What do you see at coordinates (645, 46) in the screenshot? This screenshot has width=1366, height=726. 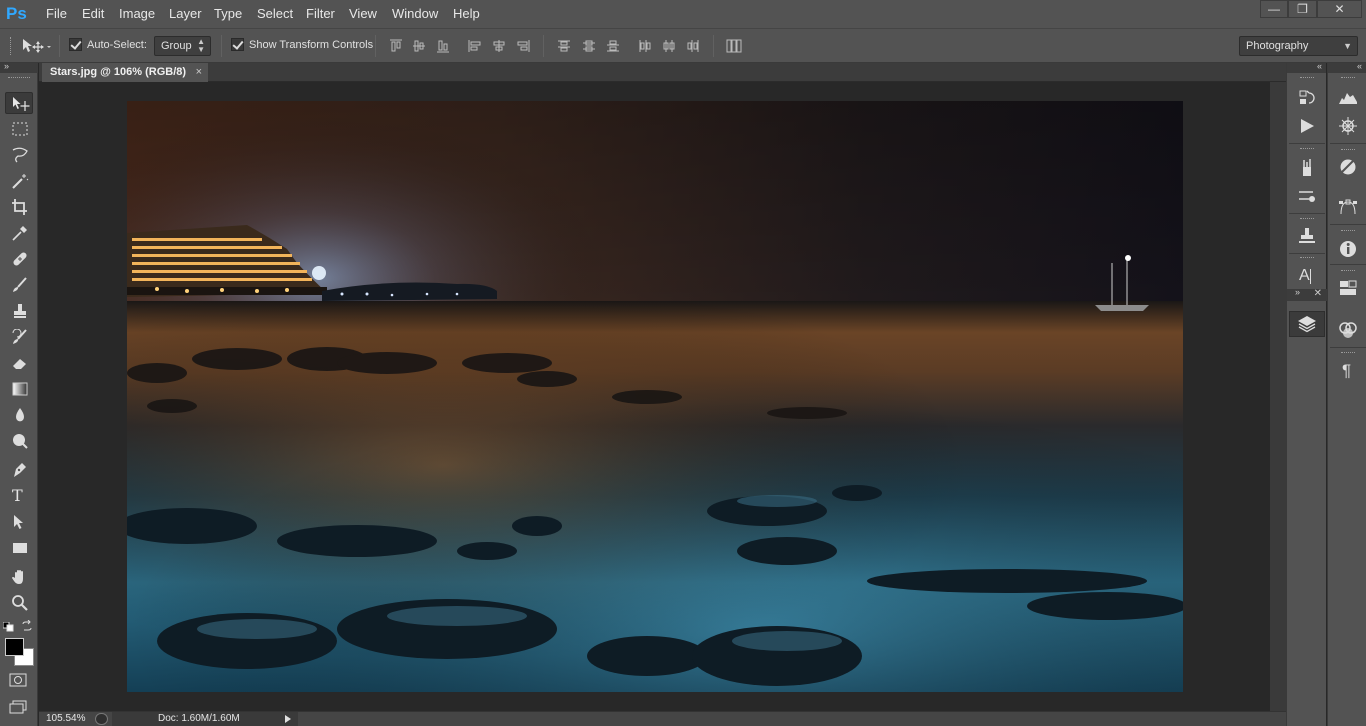 I see `distribute-left-edges-icon` at bounding box center [645, 46].